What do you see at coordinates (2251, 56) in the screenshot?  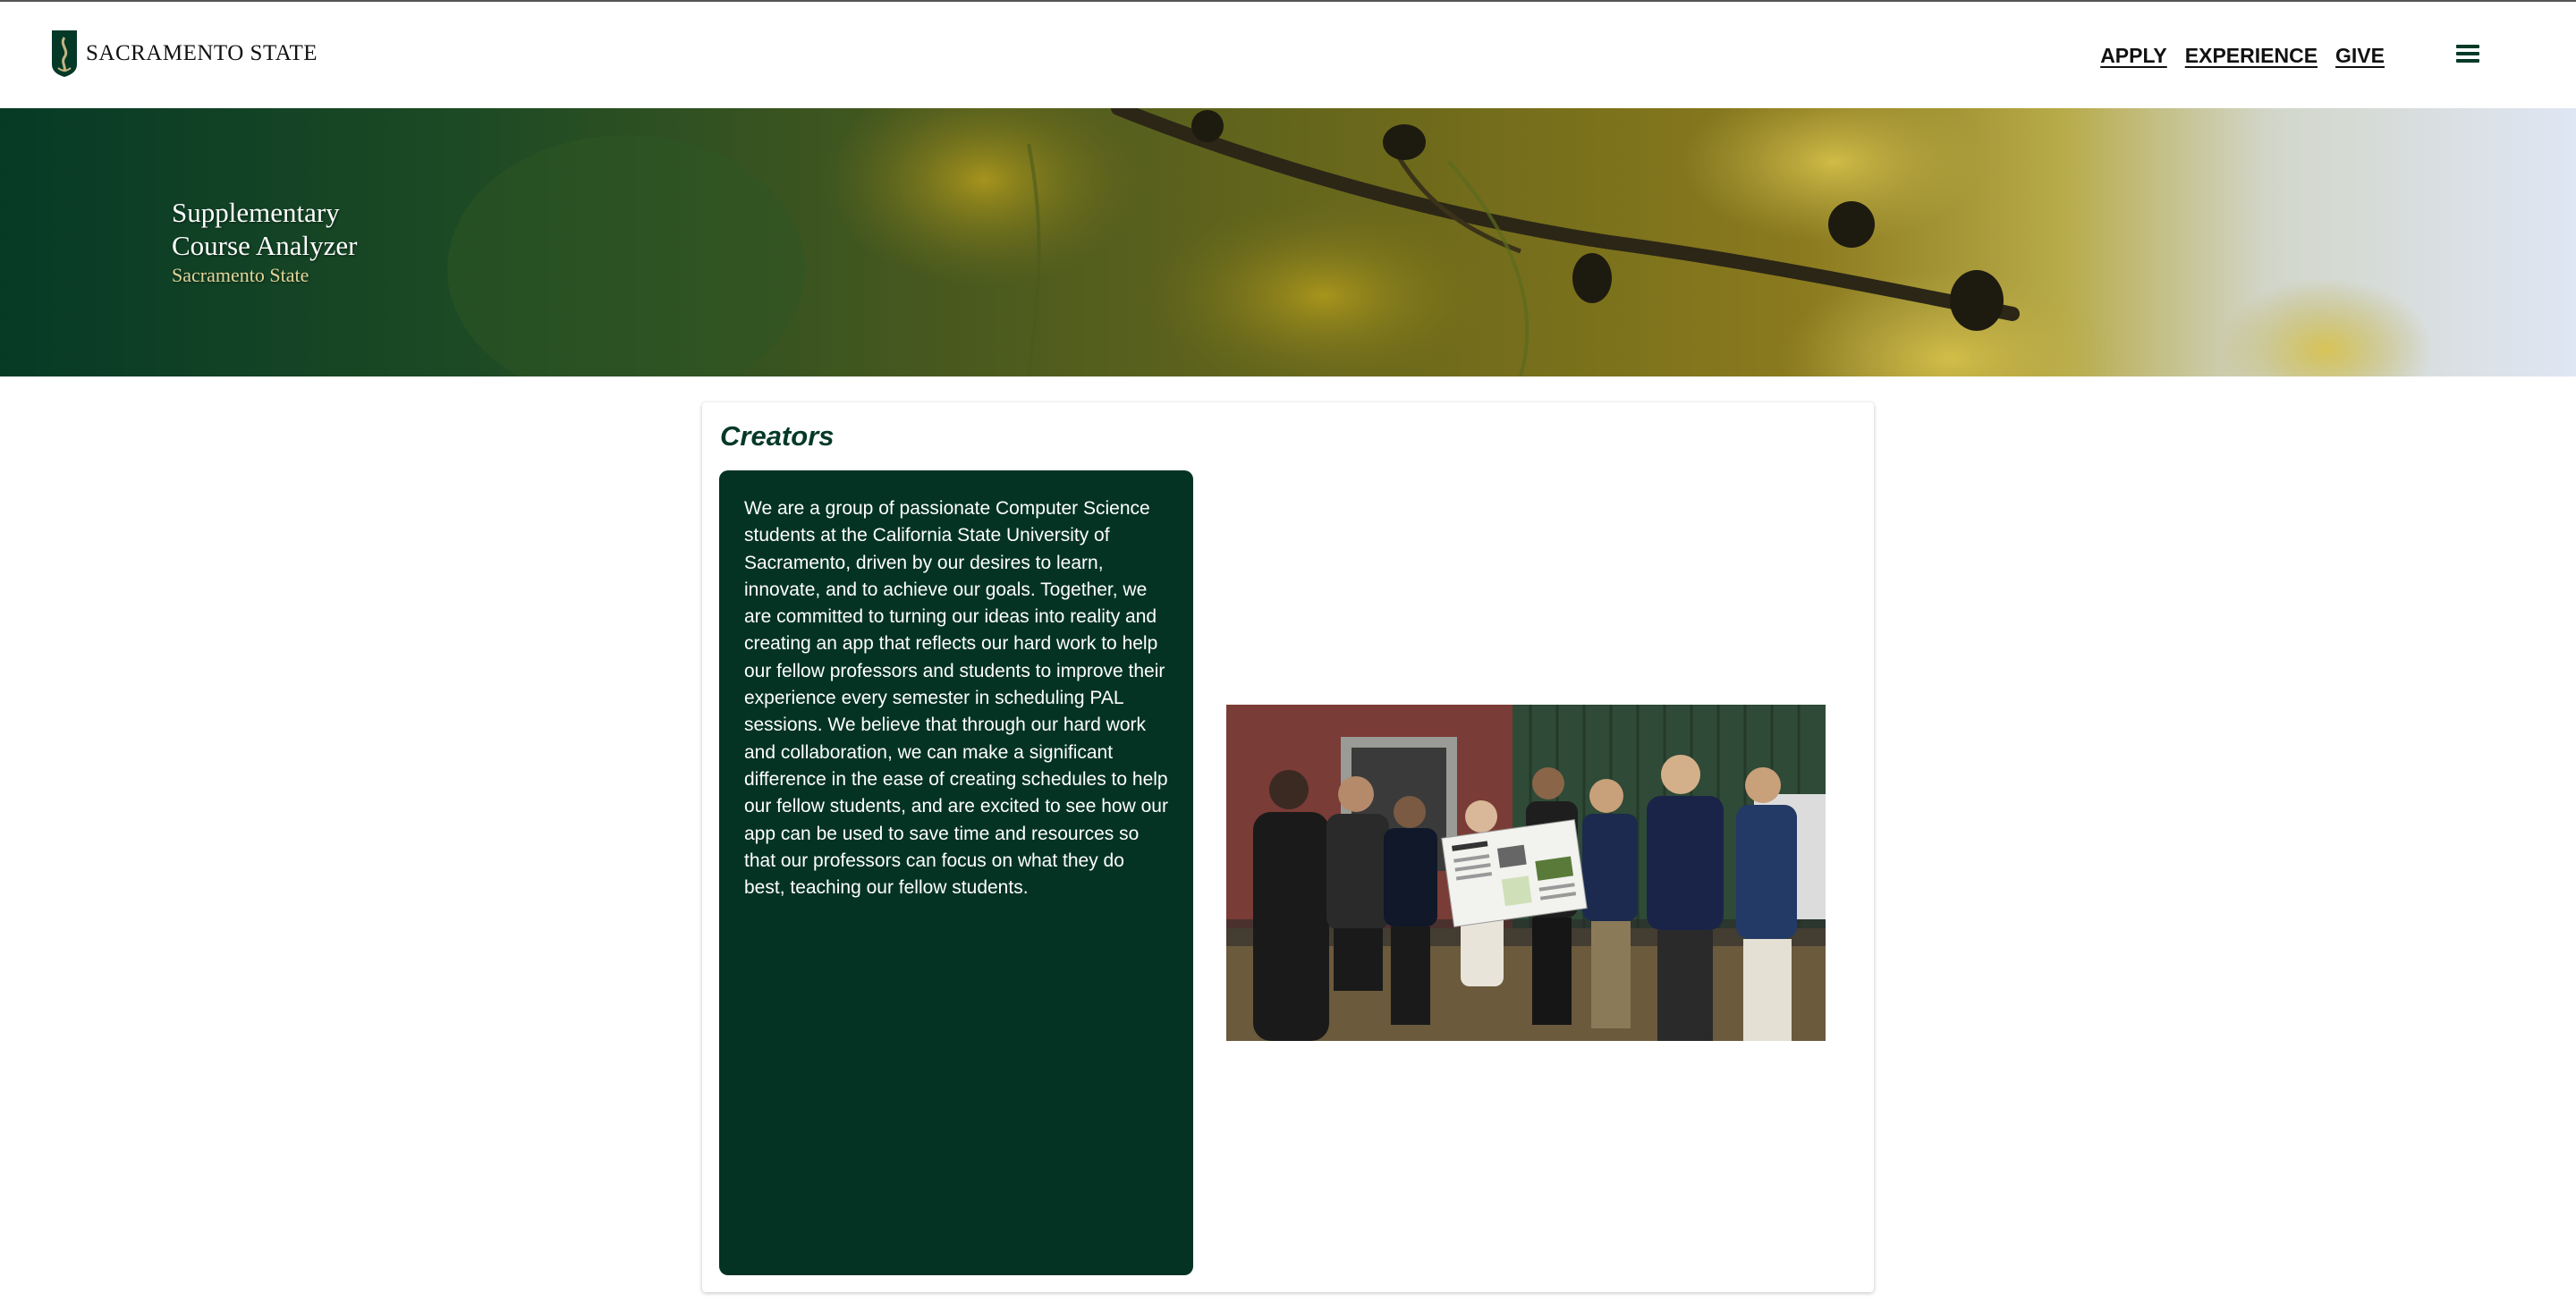 I see `nav-experience-link: EXPERIENCE` at bounding box center [2251, 56].